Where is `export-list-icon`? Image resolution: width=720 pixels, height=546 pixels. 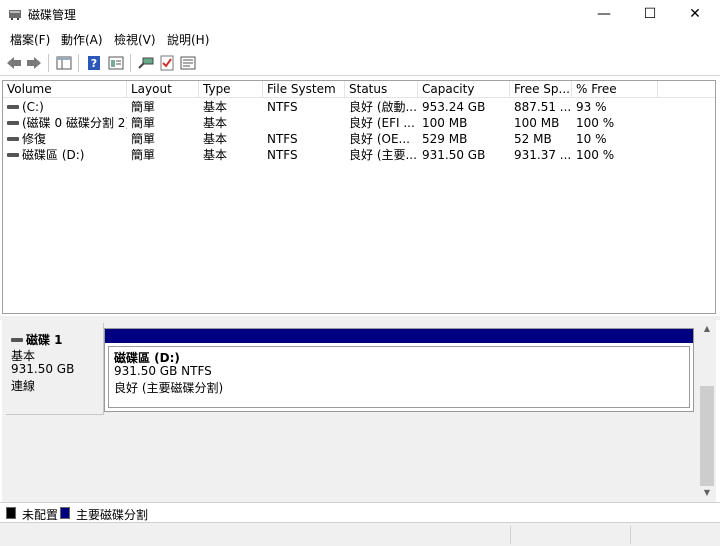
export-list-icon is located at coordinates (188, 63).